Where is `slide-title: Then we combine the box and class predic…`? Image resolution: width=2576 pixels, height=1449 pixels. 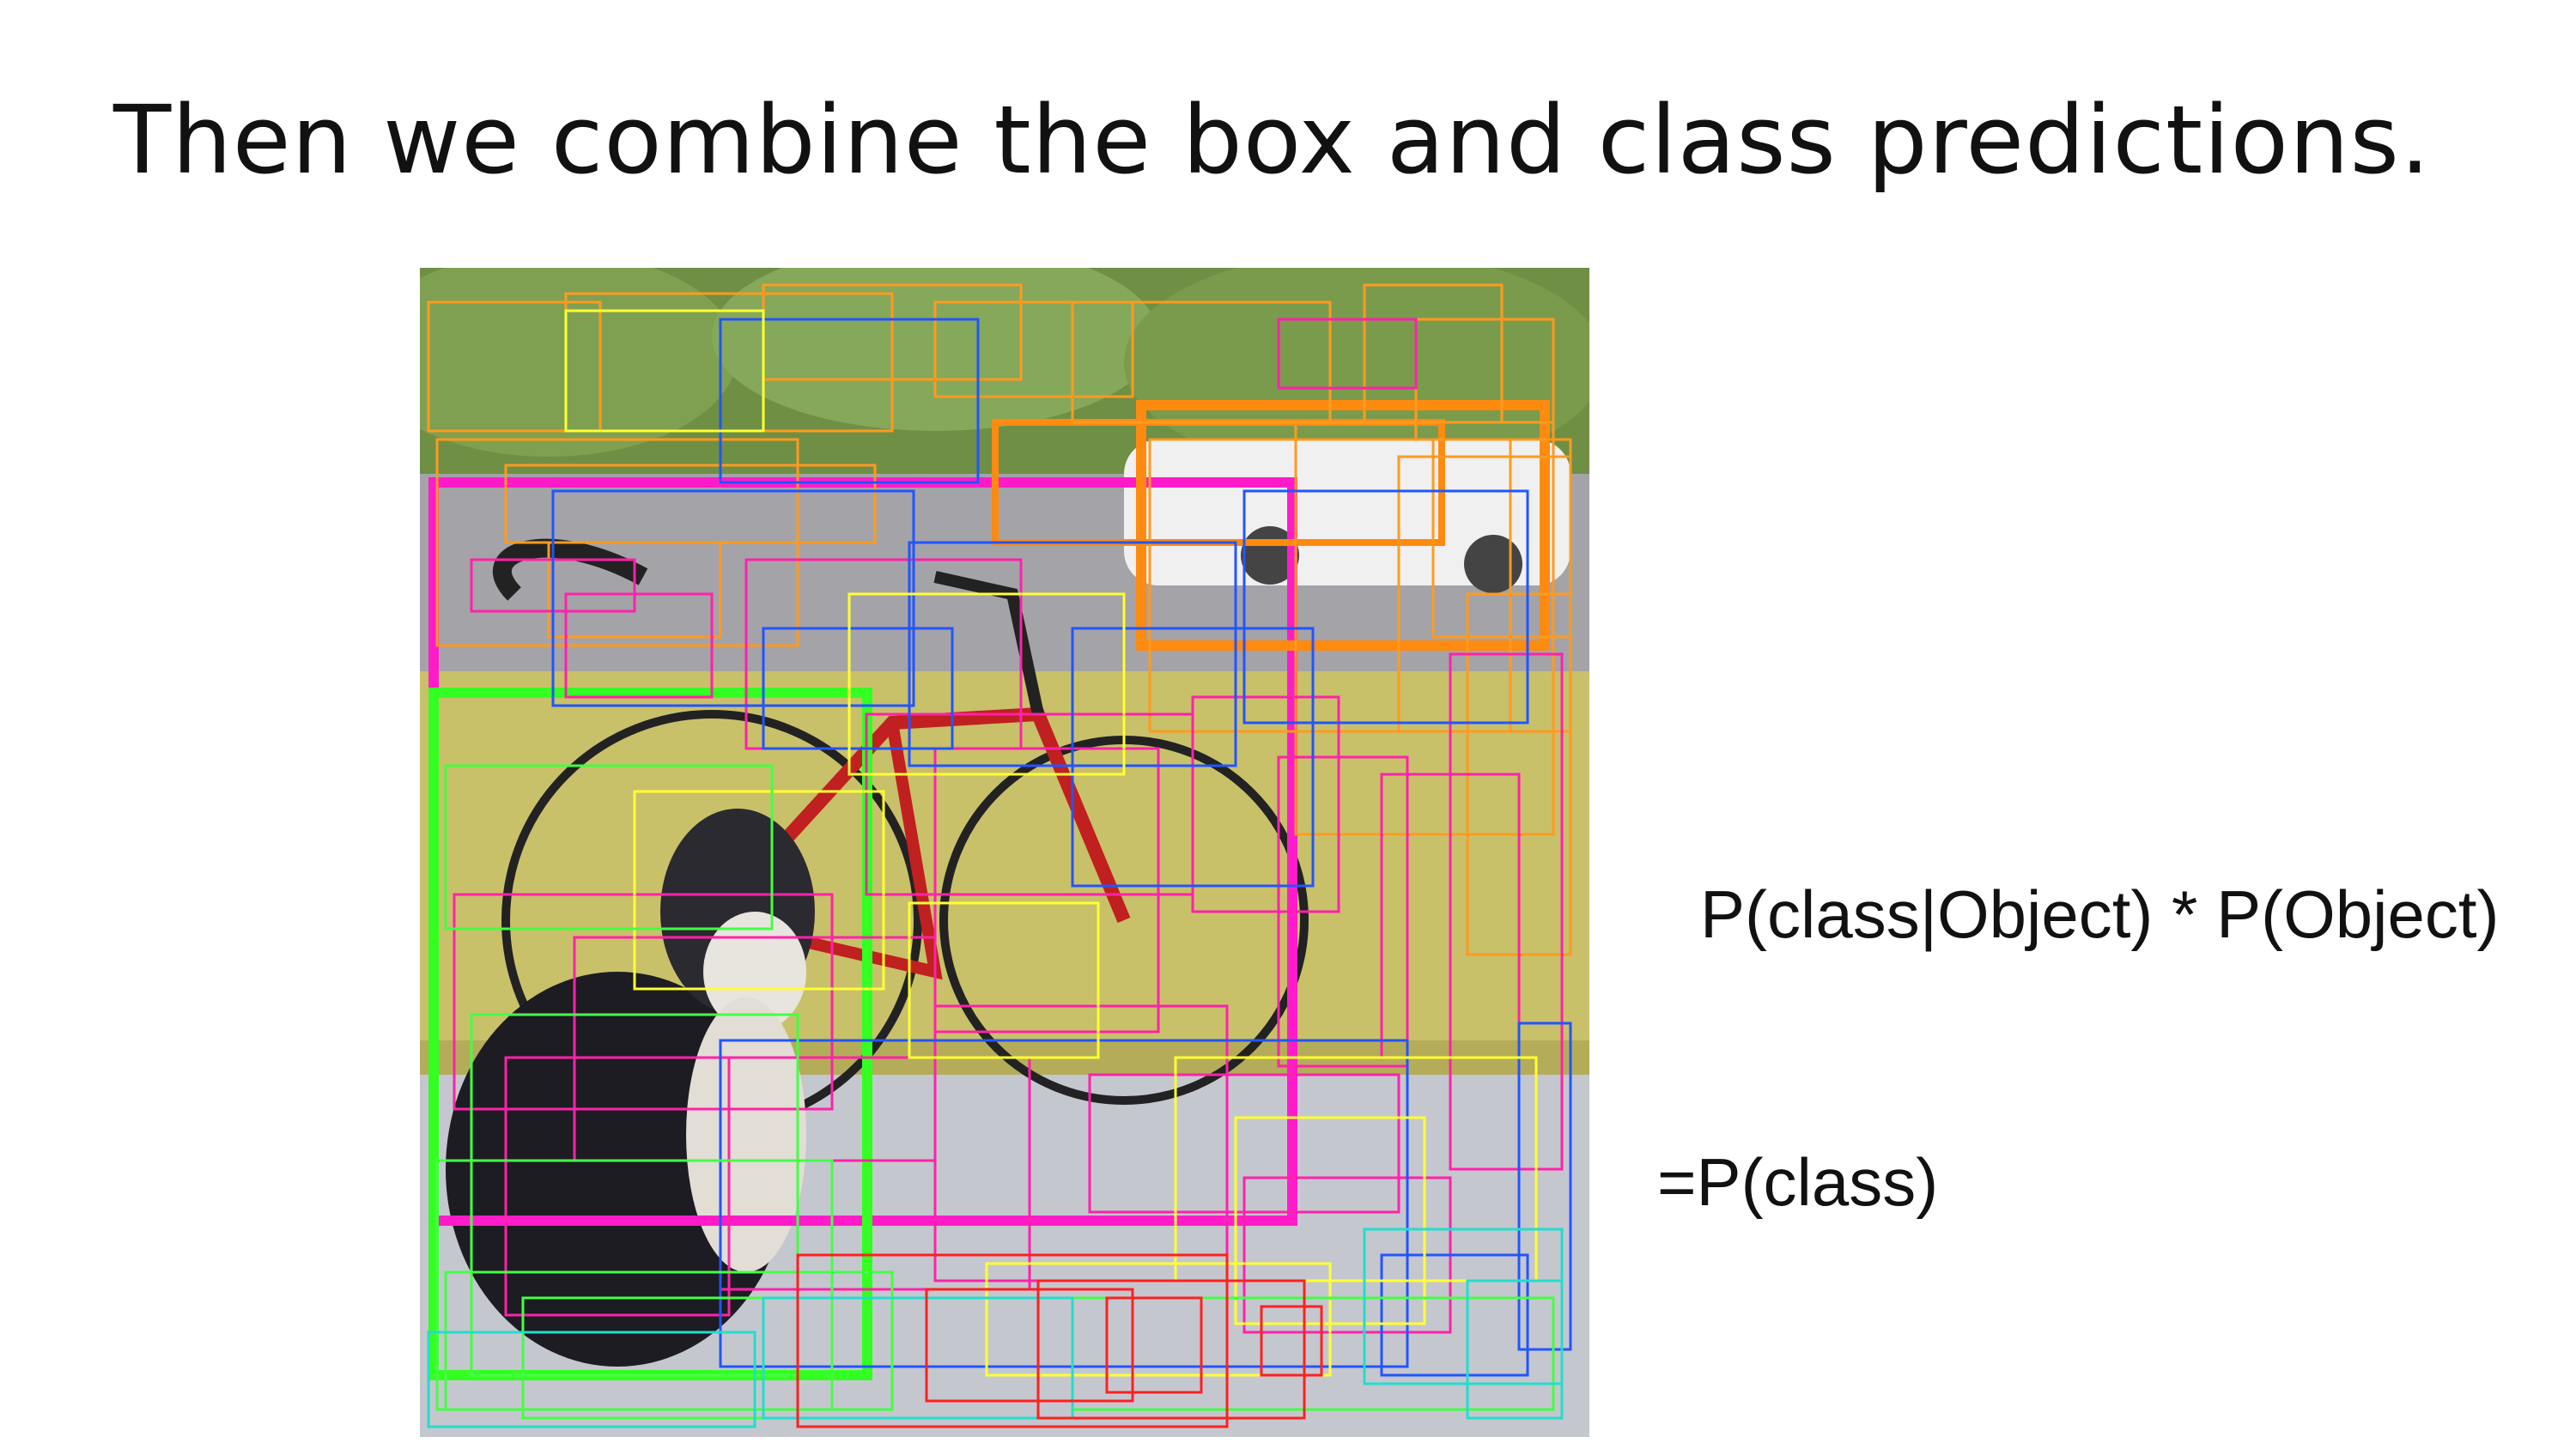
slide-title: Then we combine the box and class predic… is located at coordinates (1272, 140).